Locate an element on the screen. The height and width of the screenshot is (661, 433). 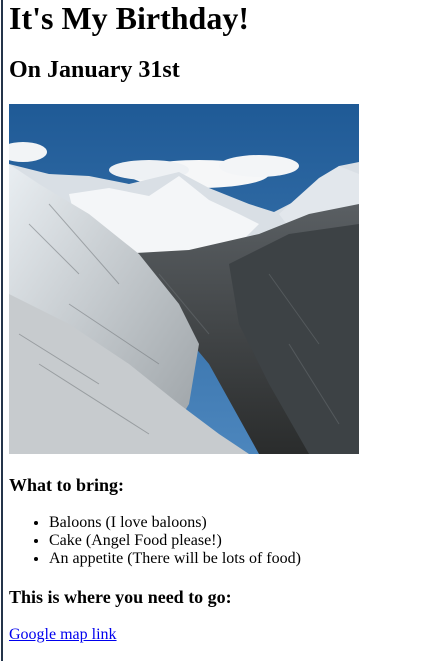
bring-heading: What to bring: is located at coordinates (67, 485).